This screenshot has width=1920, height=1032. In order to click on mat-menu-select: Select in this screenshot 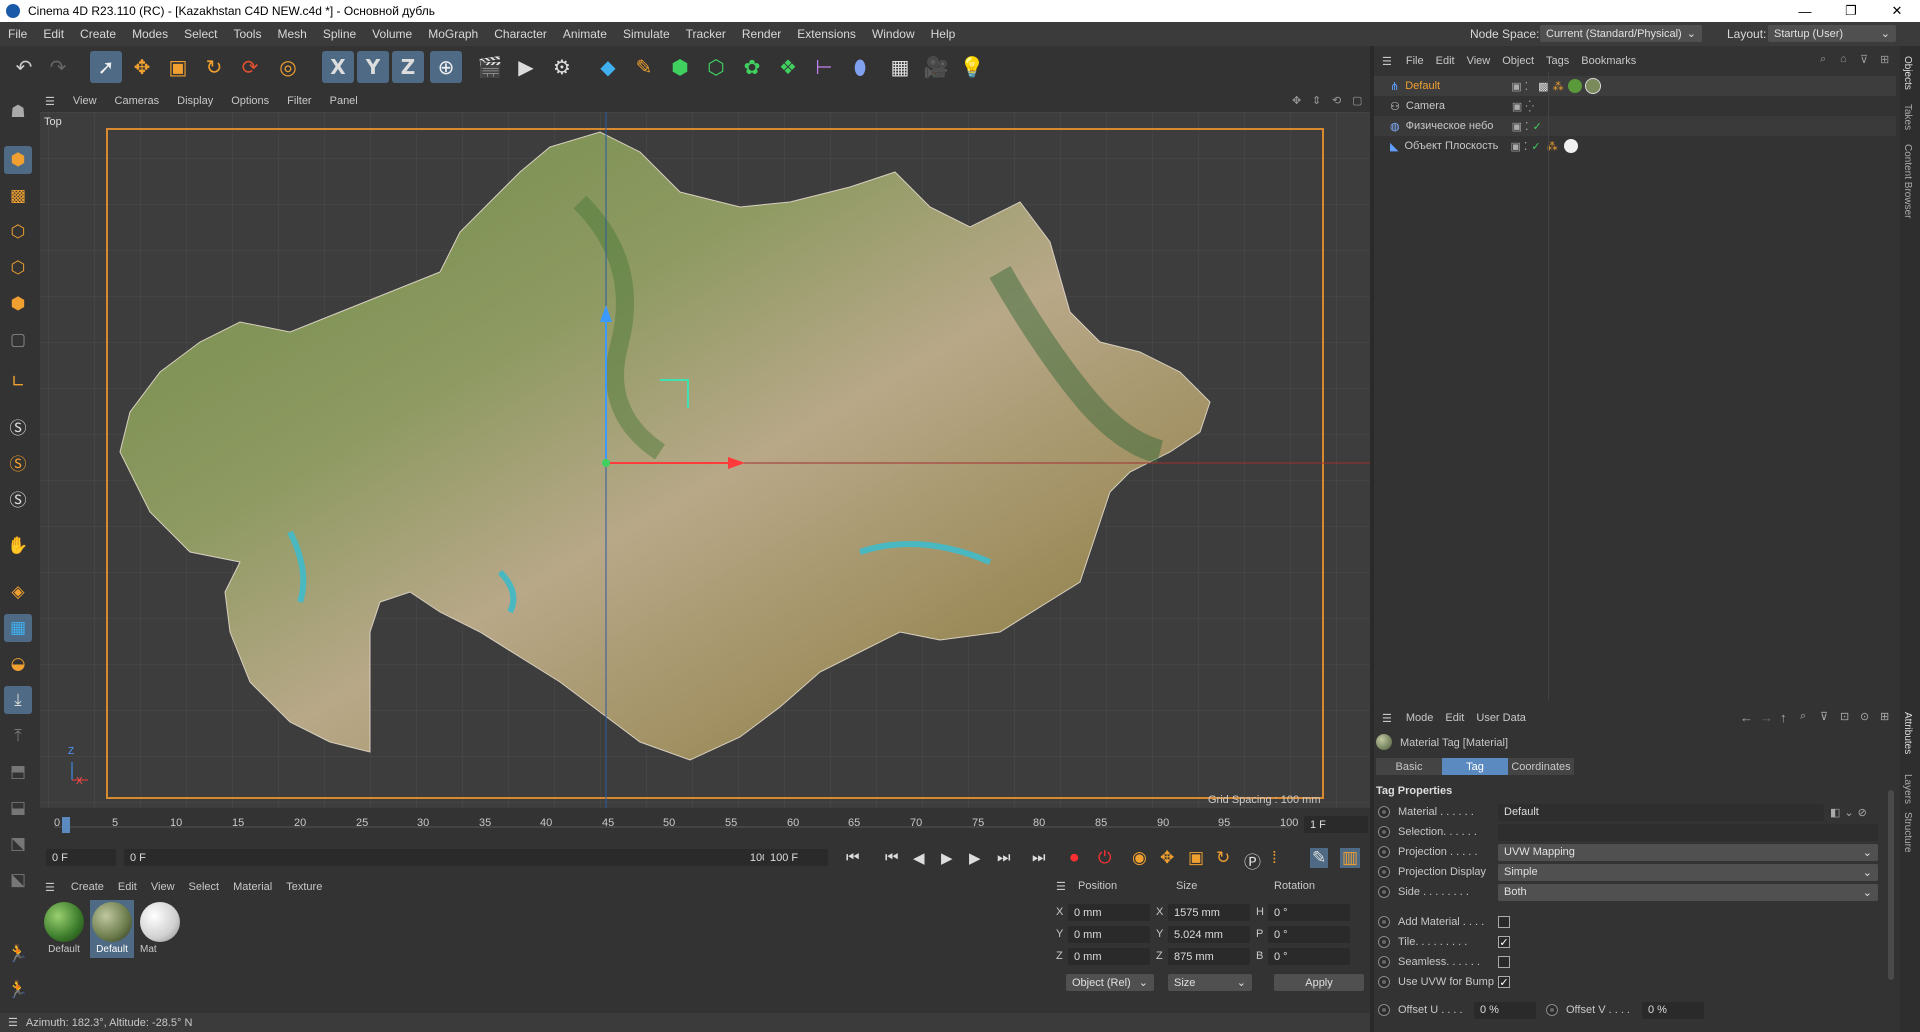, I will do `click(204, 887)`.